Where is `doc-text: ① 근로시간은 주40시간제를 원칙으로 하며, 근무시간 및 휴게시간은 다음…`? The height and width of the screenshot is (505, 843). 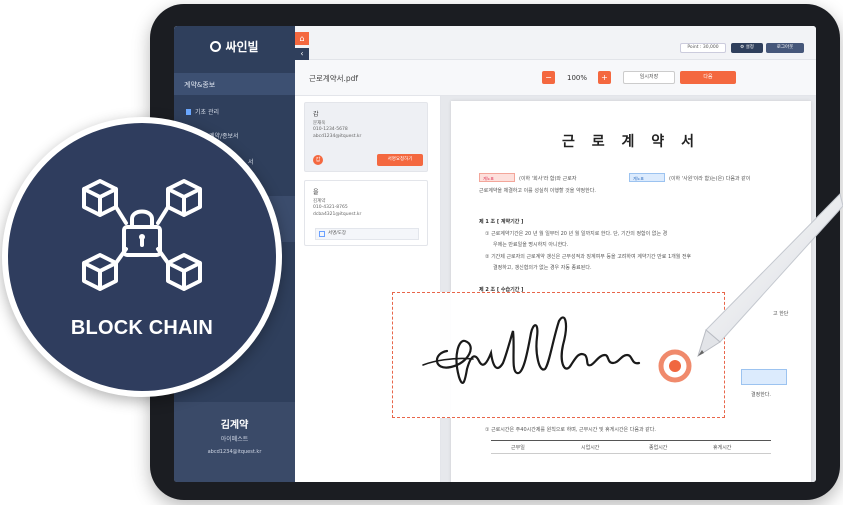
doc-text: ① 근로시간은 주40시간제를 원칙으로 하며, 근무시간 및 휴게시간은 다음… is located at coordinates (570, 430).